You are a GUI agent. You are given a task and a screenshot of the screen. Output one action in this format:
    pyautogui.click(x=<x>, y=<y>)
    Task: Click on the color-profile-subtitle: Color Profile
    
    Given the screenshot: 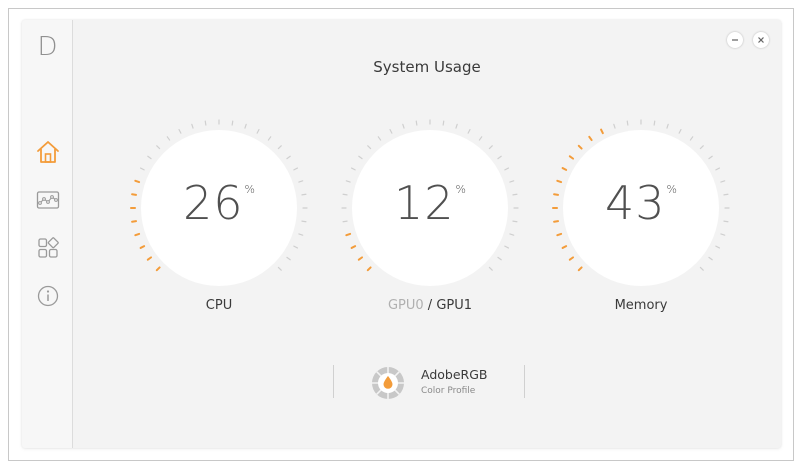 What is the action you would take?
    pyautogui.click(x=448, y=391)
    